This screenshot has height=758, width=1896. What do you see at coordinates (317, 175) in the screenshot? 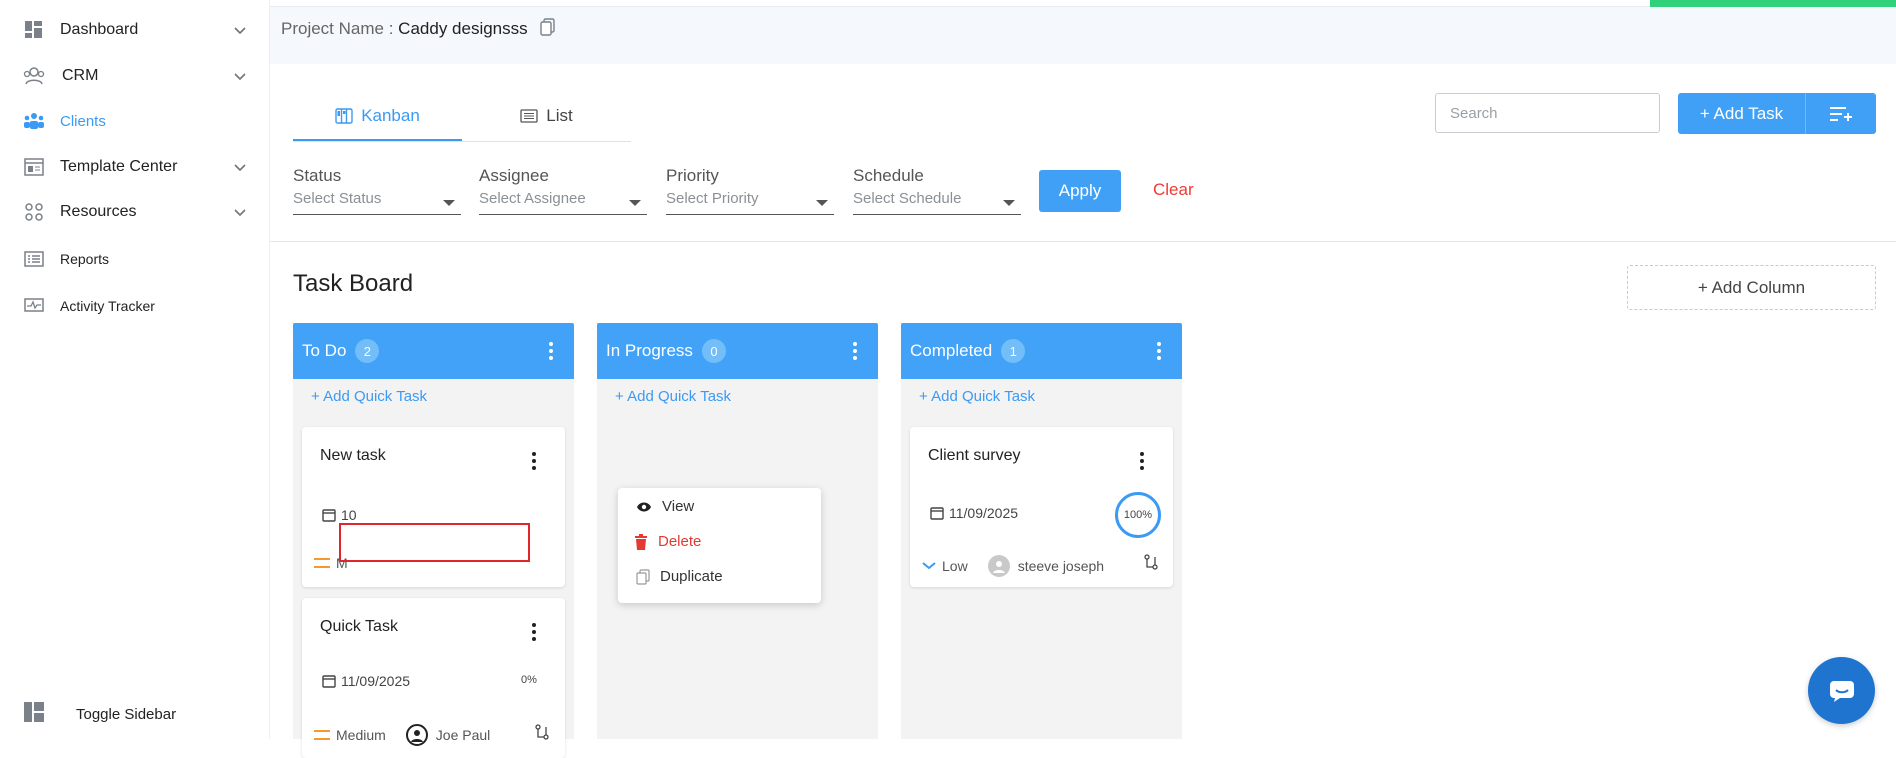
I see `filter-label: Status` at bounding box center [317, 175].